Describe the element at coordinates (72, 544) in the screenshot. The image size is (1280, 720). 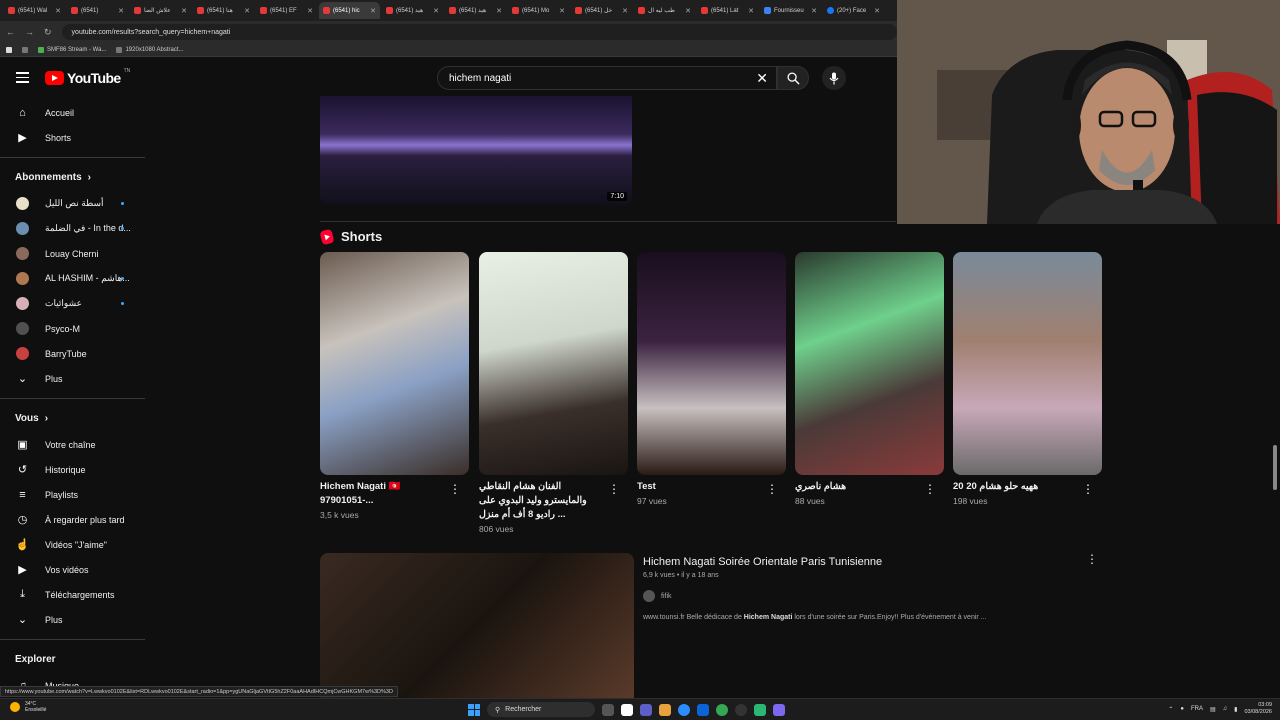
I see `sidebar-item: ☝ Vidéos "J'aime"` at that location.